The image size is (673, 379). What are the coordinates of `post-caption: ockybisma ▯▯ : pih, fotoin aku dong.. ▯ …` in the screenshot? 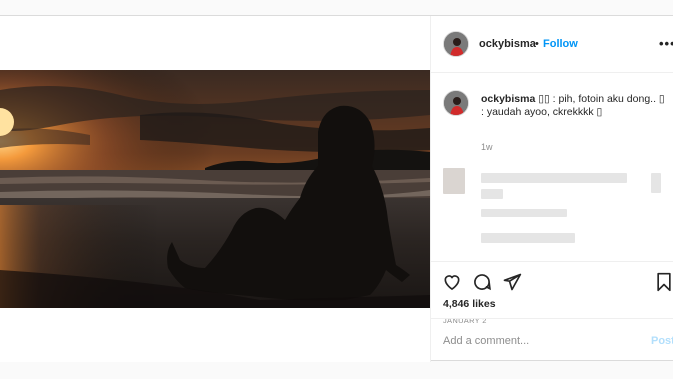 It's located at (575, 106).